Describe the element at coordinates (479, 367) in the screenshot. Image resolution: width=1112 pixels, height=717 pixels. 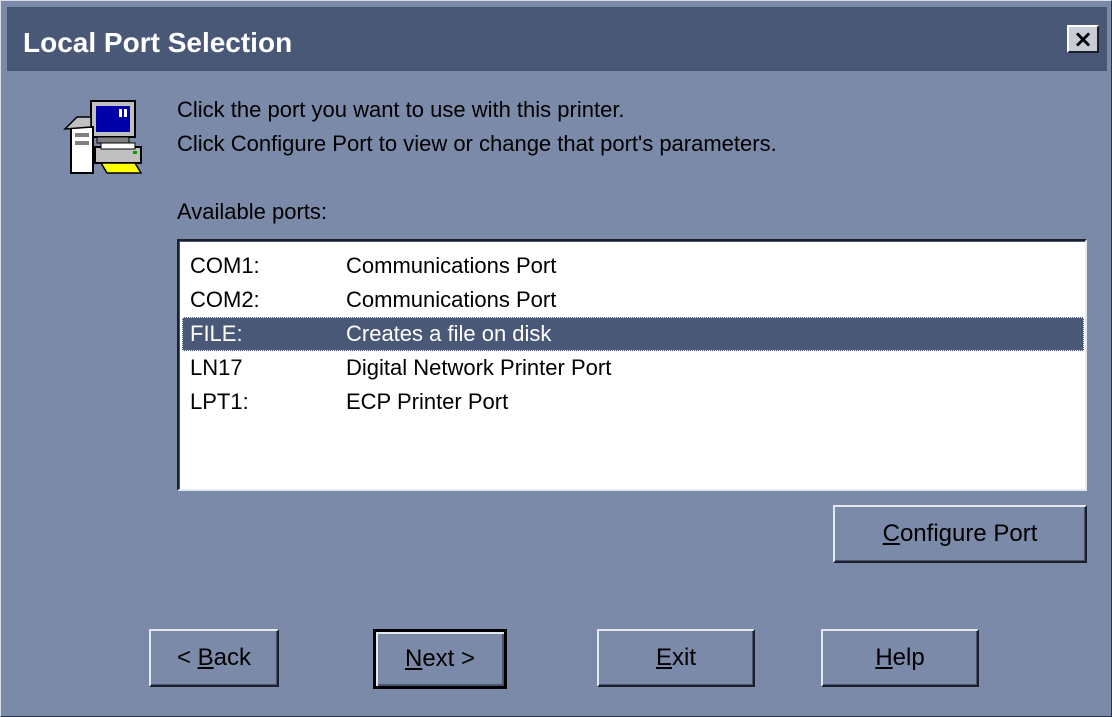
I see `port-description: Digital Network Printer Port` at that location.